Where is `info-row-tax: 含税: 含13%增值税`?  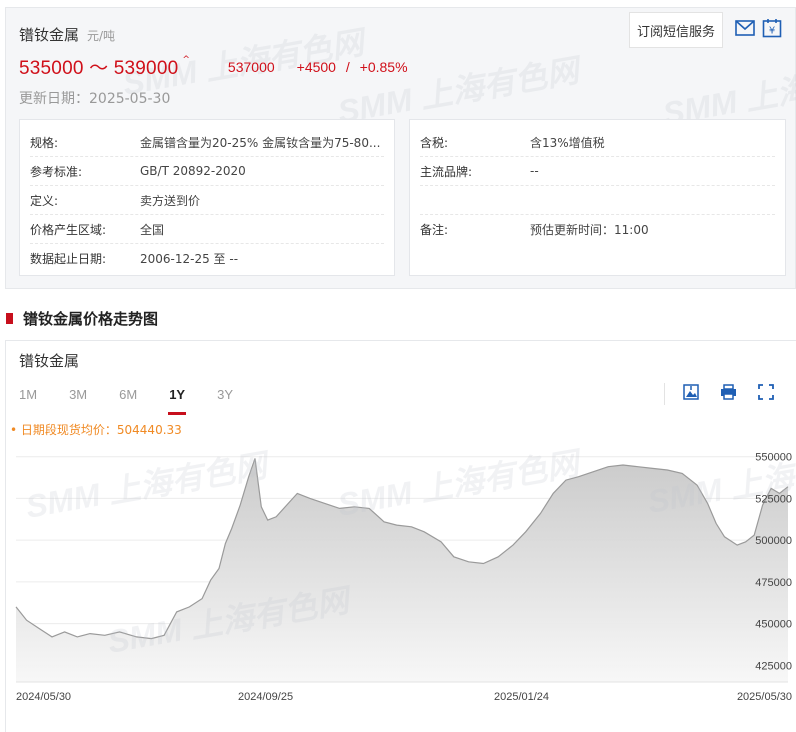
info-row-tax: 含税: 含13%增值税 is located at coordinates (597, 142).